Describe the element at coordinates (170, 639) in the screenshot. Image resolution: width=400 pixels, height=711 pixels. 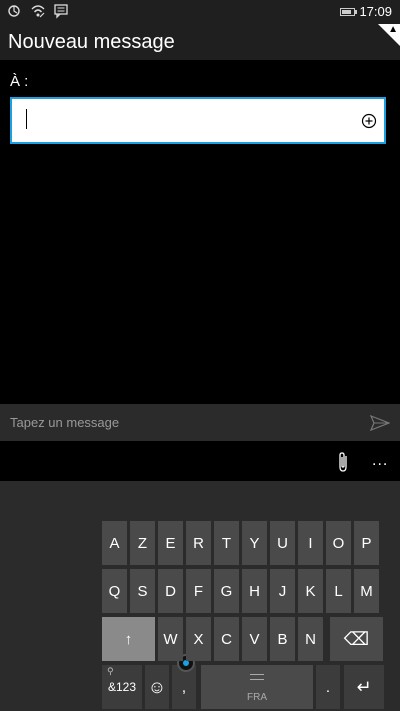
I see `key: W` at that location.